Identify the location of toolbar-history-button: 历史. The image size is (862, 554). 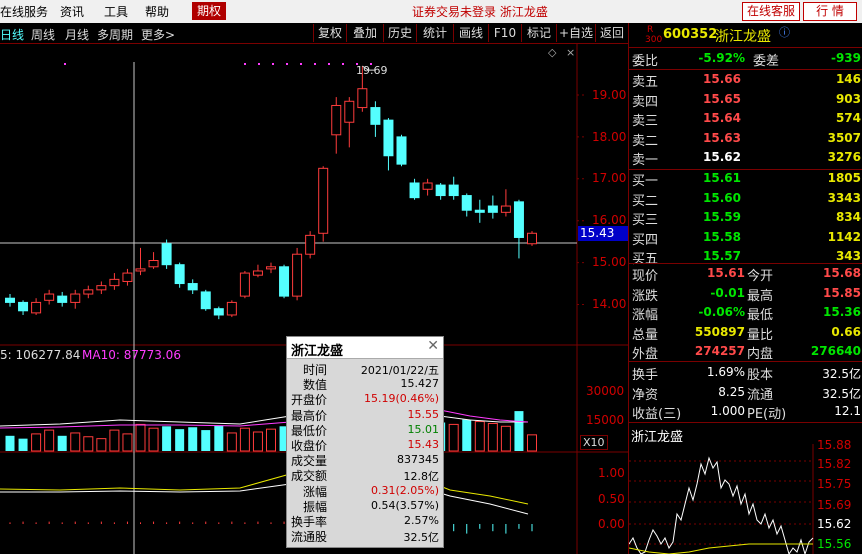
(399, 33).